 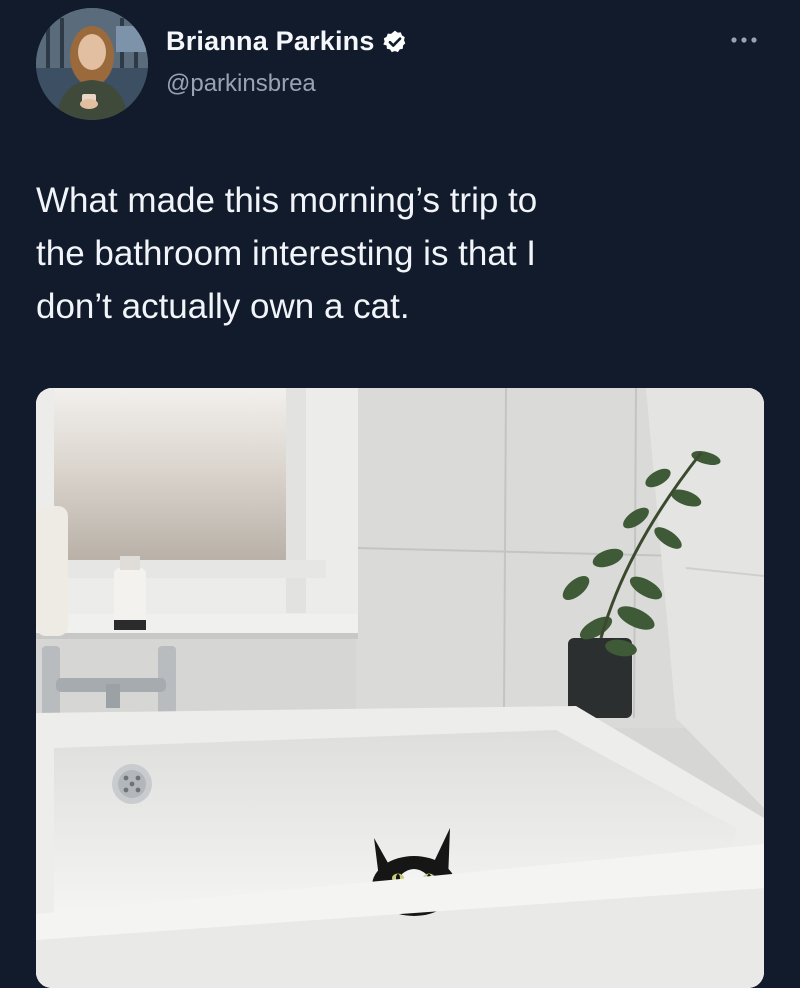 I want to click on author-avatar, so click(x=92, y=64).